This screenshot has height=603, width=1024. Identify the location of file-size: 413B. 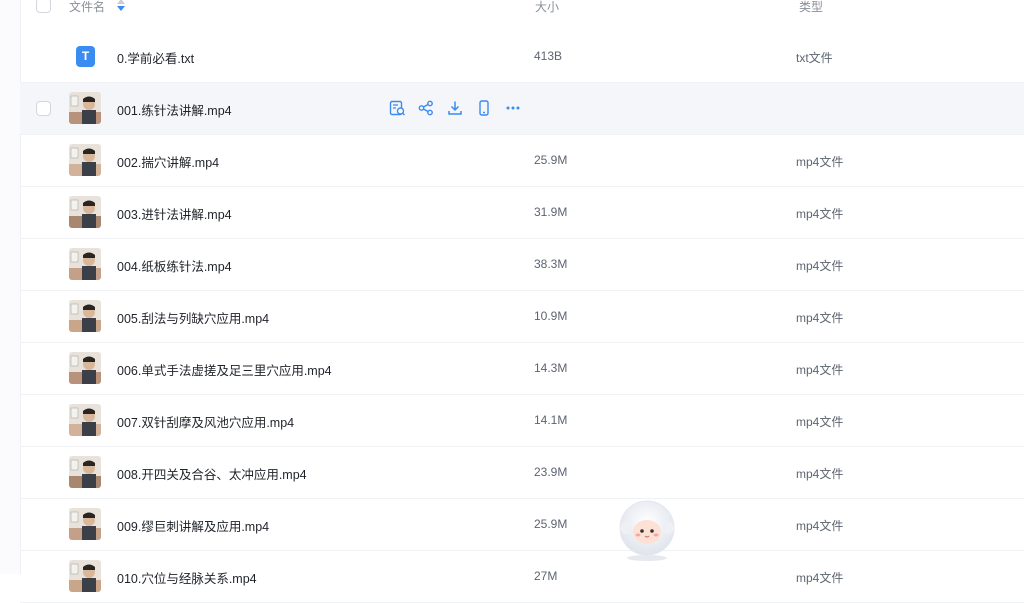
(548, 56).